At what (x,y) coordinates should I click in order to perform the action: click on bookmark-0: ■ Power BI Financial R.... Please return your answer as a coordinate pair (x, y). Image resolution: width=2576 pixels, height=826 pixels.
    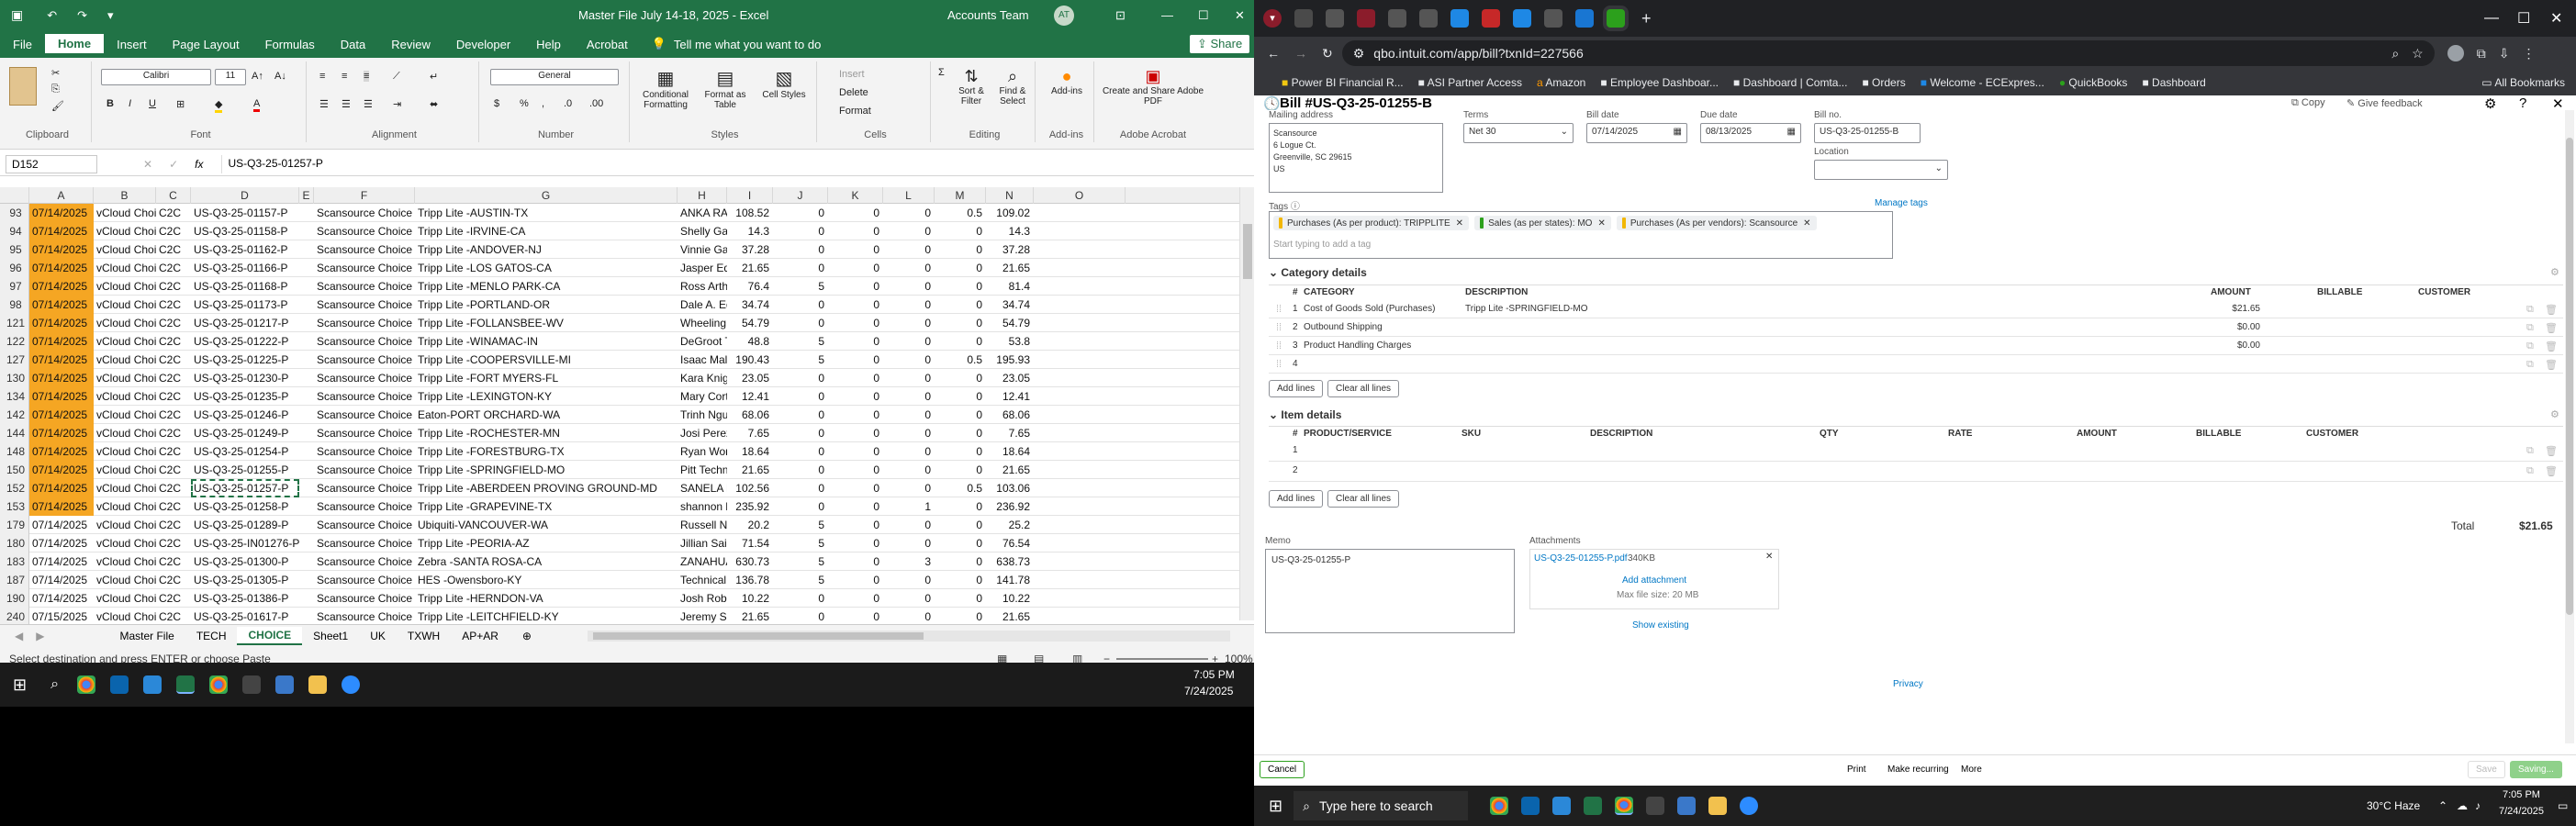
    Looking at the image, I should click on (1343, 83).